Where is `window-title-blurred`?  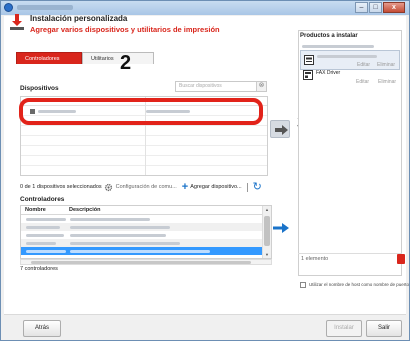
window-title-blurred is located at coordinates (45, 7).